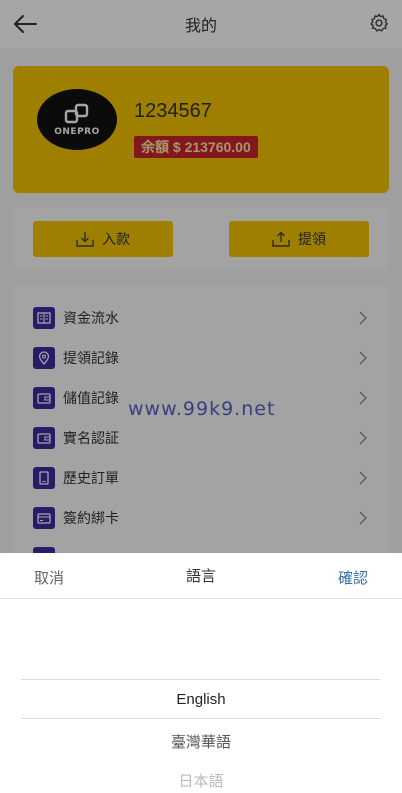 This screenshot has width=402, height=793. What do you see at coordinates (201, 679) in the screenshot?
I see `picker-indicator-top` at bounding box center [201, 679].